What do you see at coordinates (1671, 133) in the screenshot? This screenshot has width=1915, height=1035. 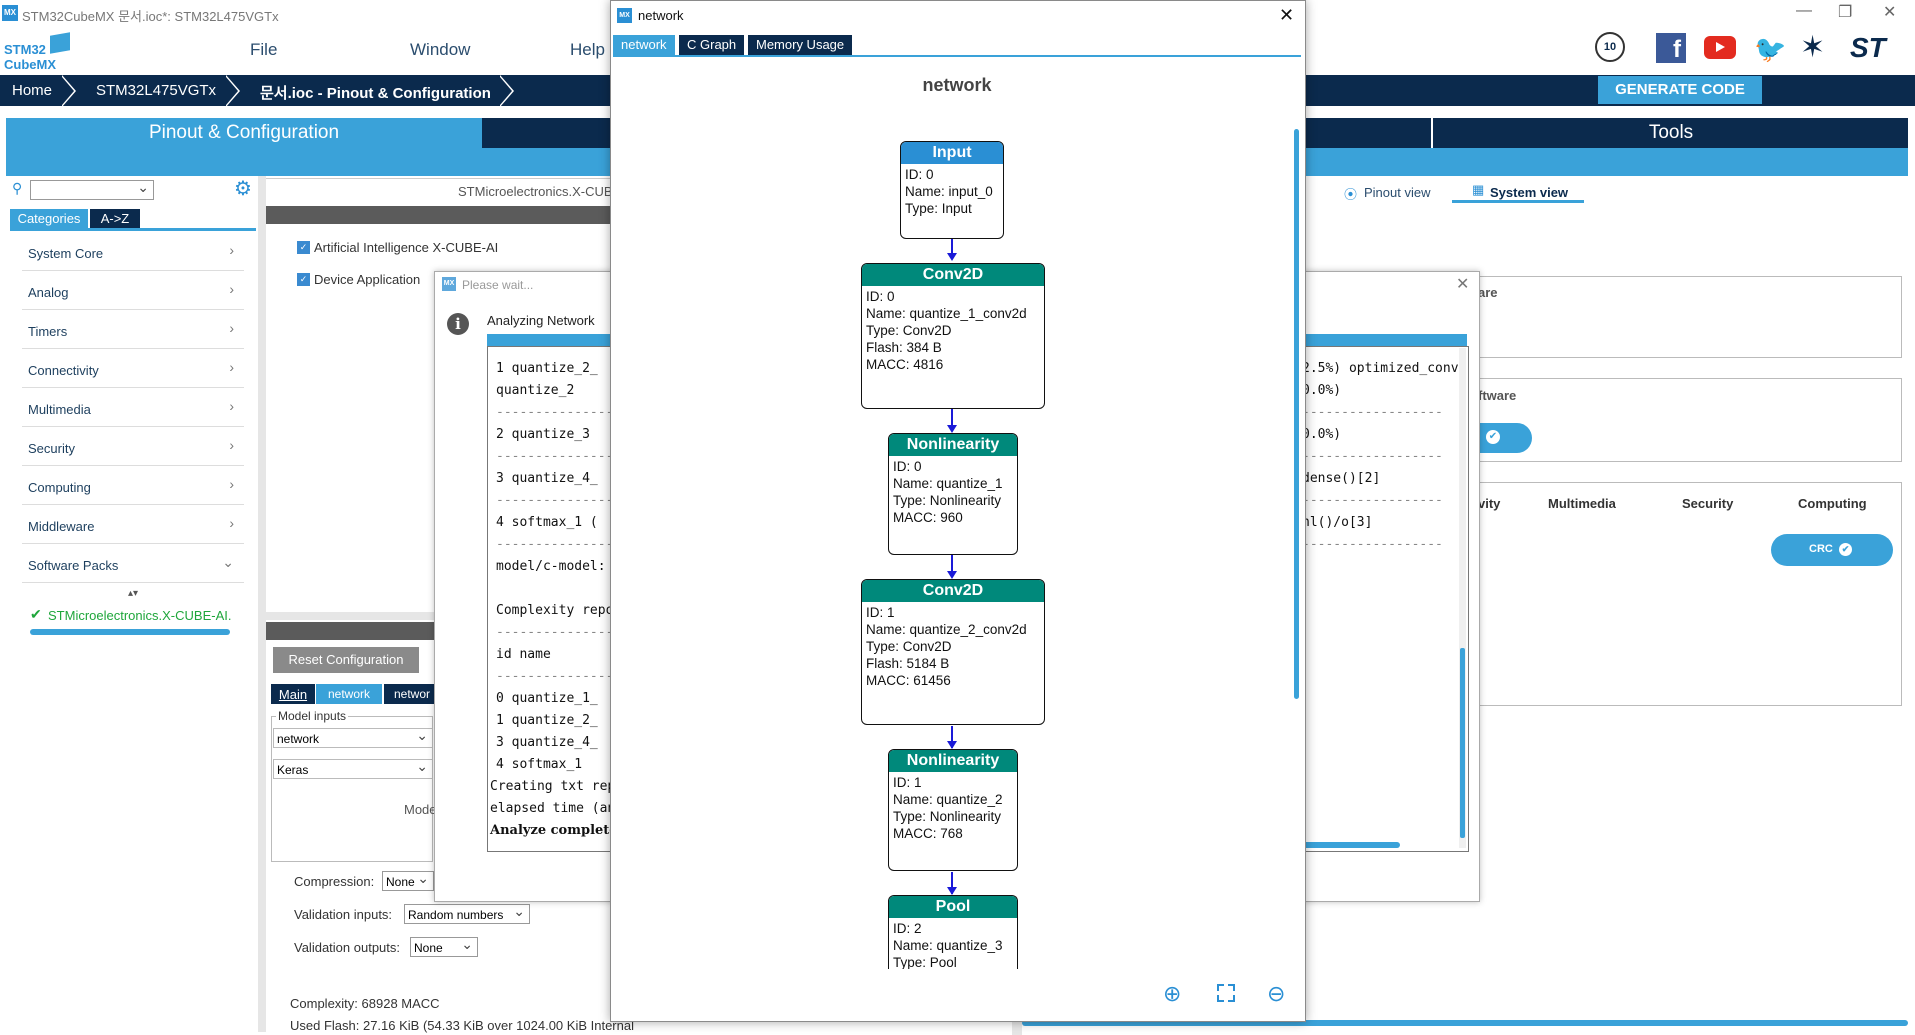 I see `tab-tools: Tools` at bounding box center [1671, 133].